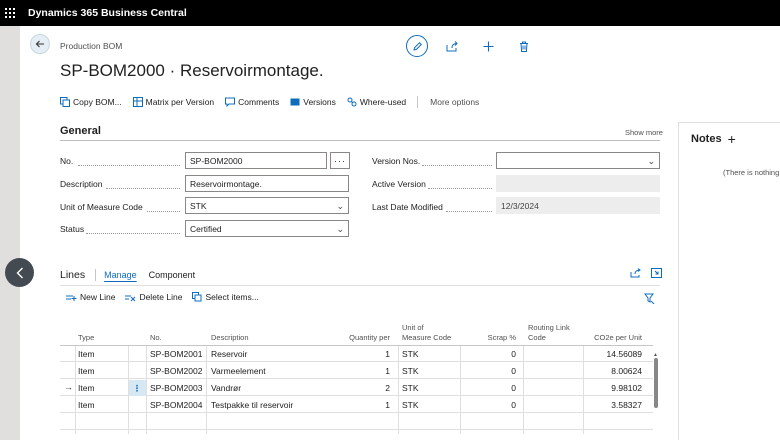  What do you see at coordinates (267, 228) in the screenshot?
I see `status-select: Certified ⌄` at bounding box center [267, 228].